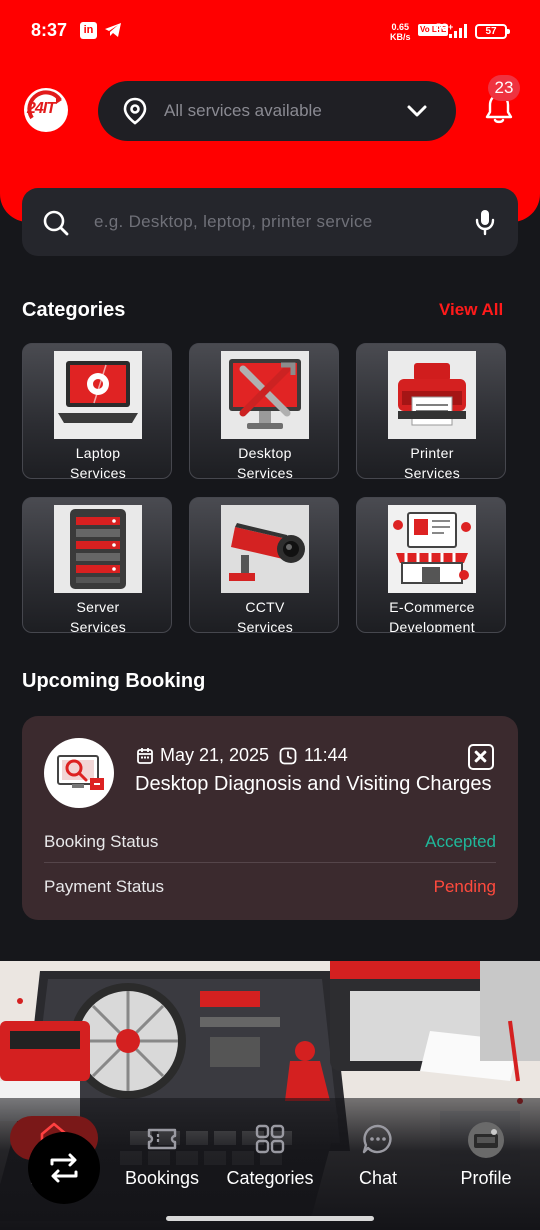  Describe the element at coordinates (432, 462) in the screenshot. I see `category-label: Printer Services` at that location.